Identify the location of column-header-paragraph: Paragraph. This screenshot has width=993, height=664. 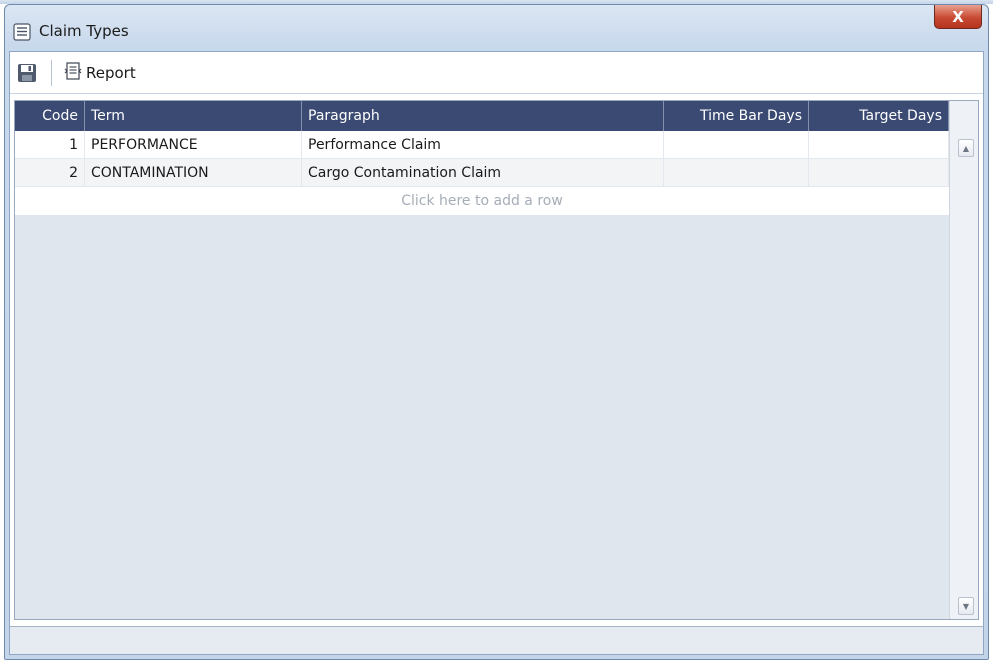
(483, 116).